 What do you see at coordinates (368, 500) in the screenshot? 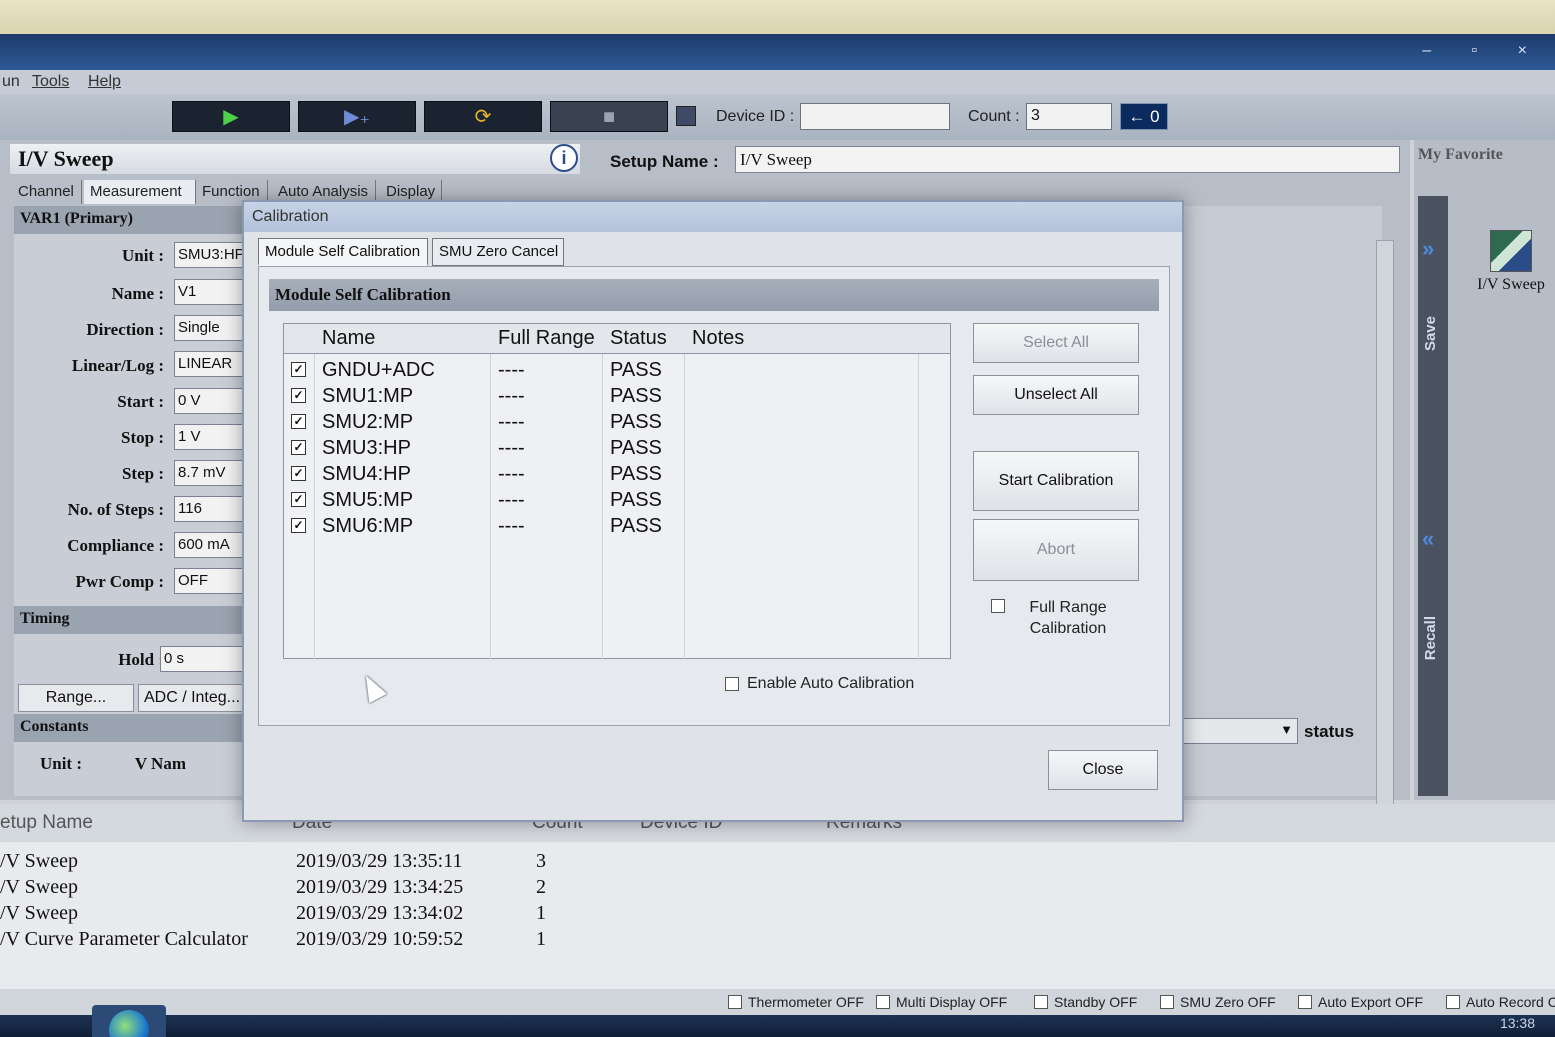
I see `row-name: SMU5:MP` at bounding box center [368, 500].